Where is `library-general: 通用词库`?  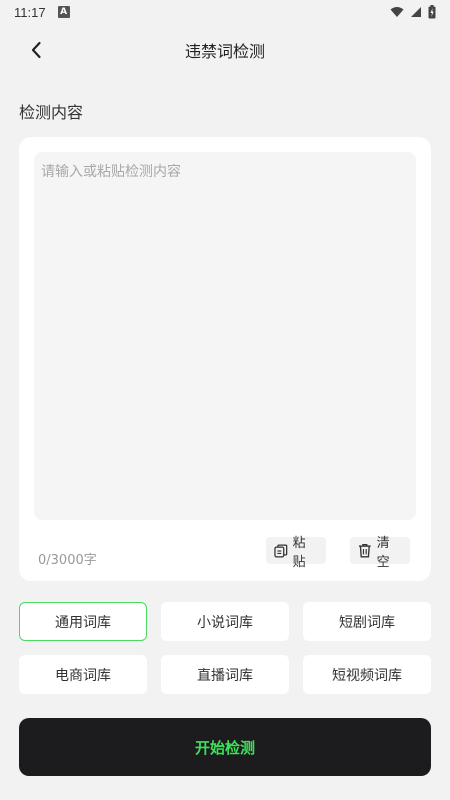
library-general: 通用词库 is located at coordinates (83, 621).